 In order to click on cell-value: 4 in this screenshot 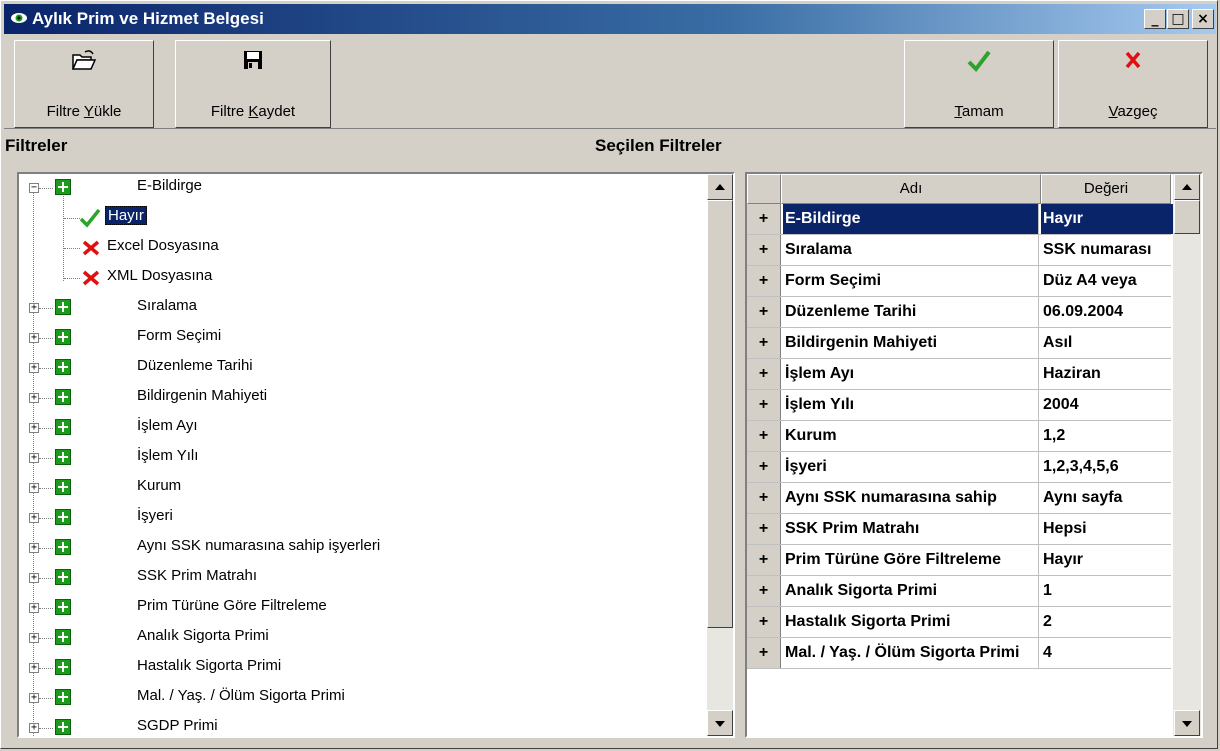, I will do `click(1107, 653)`.